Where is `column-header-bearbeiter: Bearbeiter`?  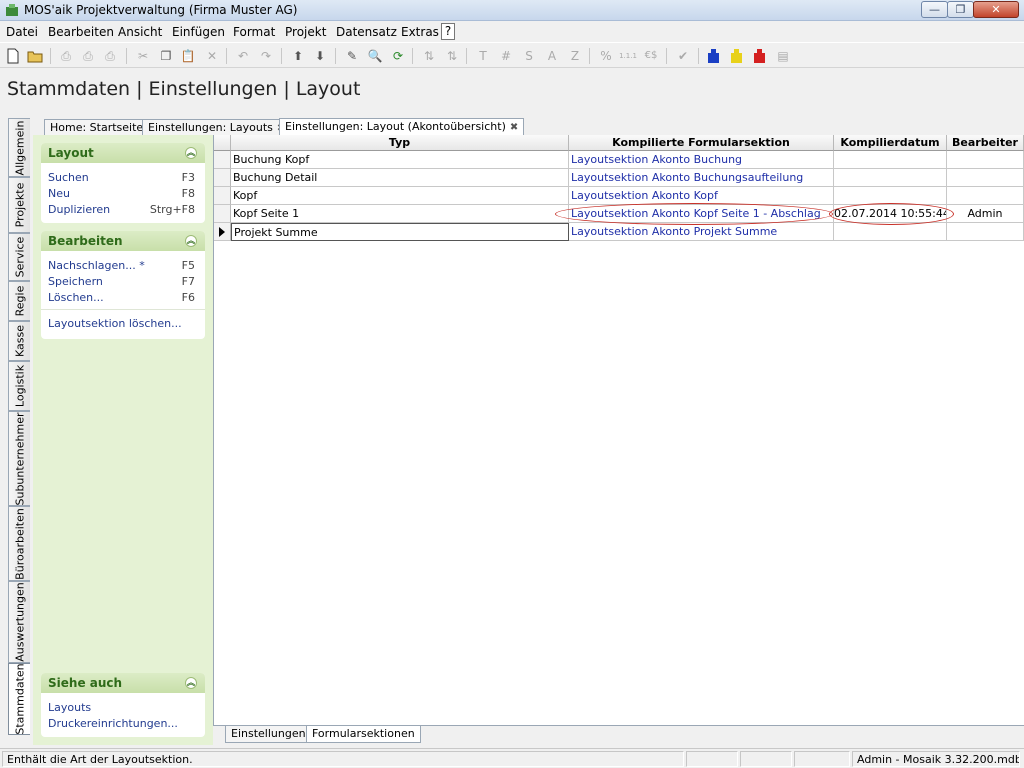
column-header-bearbeiter: Bearbeiter is located at coordinates (985, 143).